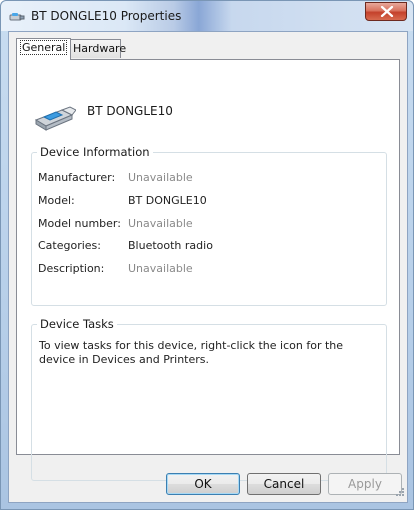 Image resolution: width=414 pixels, height=510 pixels. I want to click on ok-button: OK, so click(203, 484).